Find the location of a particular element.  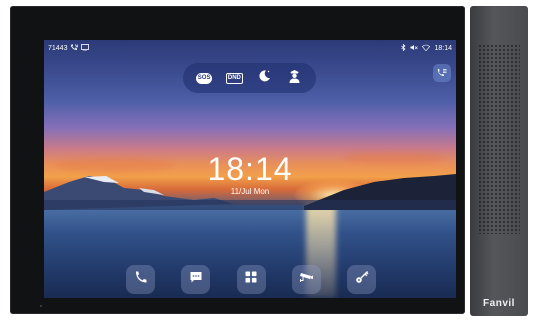

guard-icon is located at coordinates (294, 78).